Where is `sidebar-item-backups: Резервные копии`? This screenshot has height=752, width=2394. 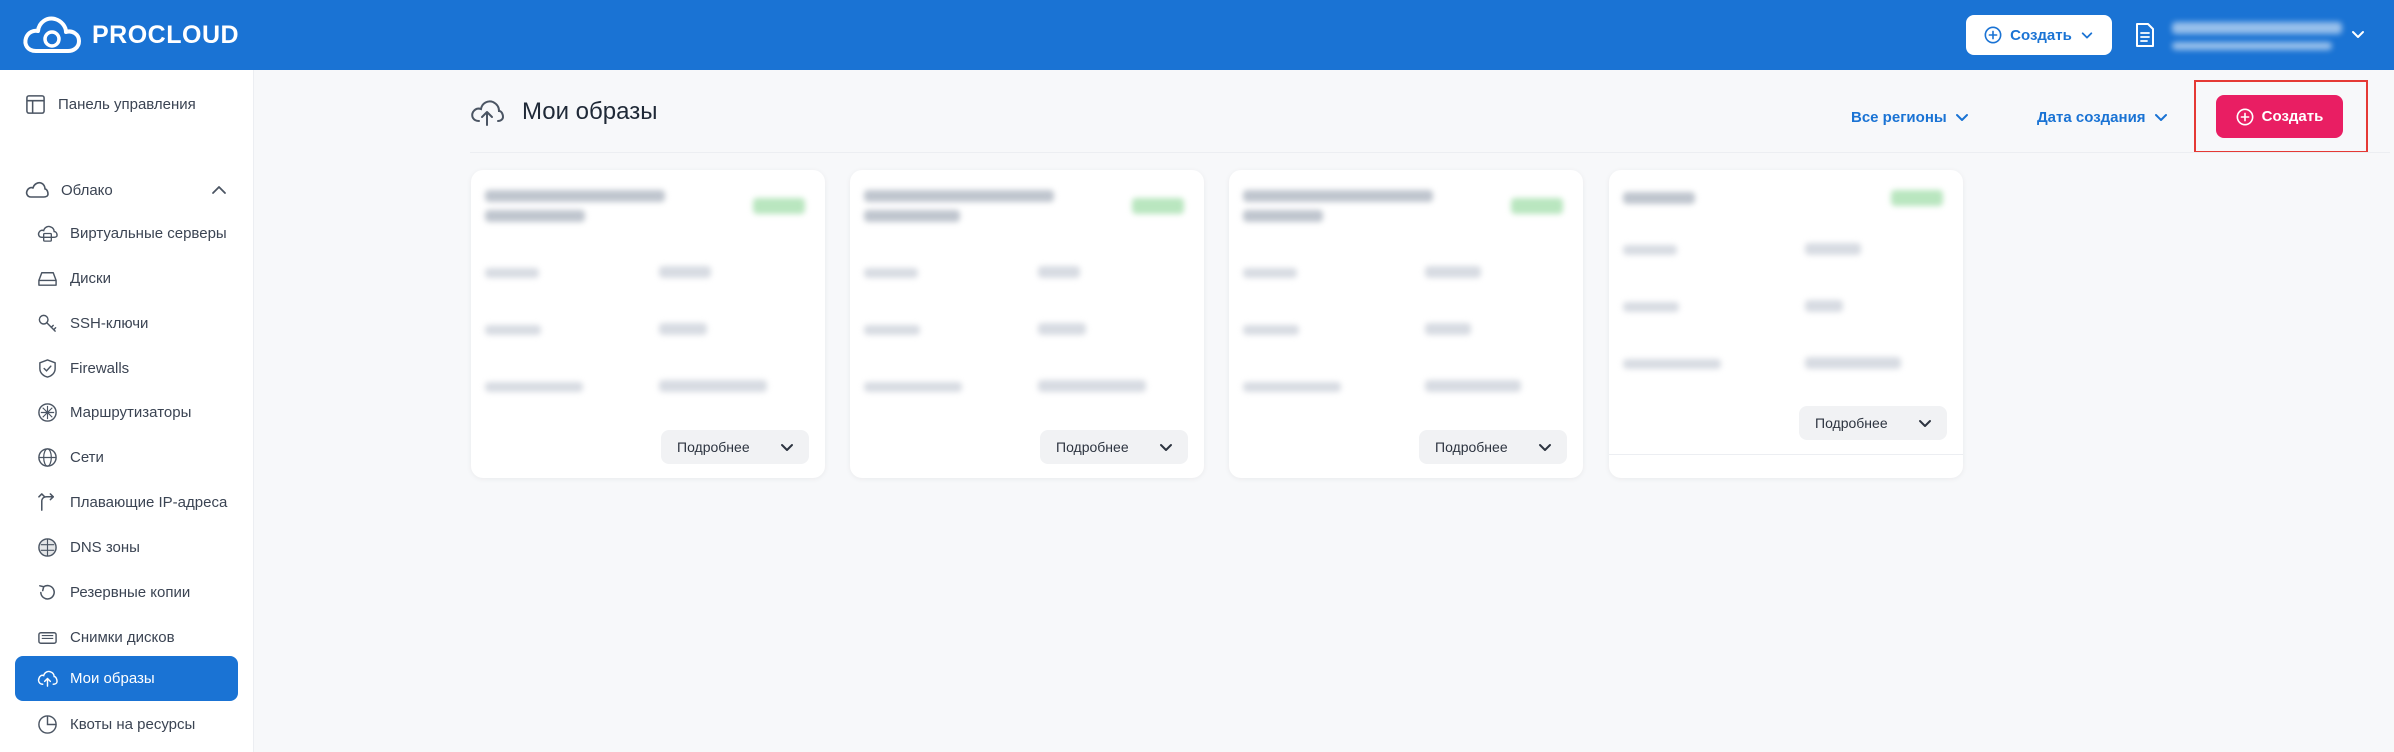
sidebar-item-backups: Резервные копии is located at coordinates (126, 592).